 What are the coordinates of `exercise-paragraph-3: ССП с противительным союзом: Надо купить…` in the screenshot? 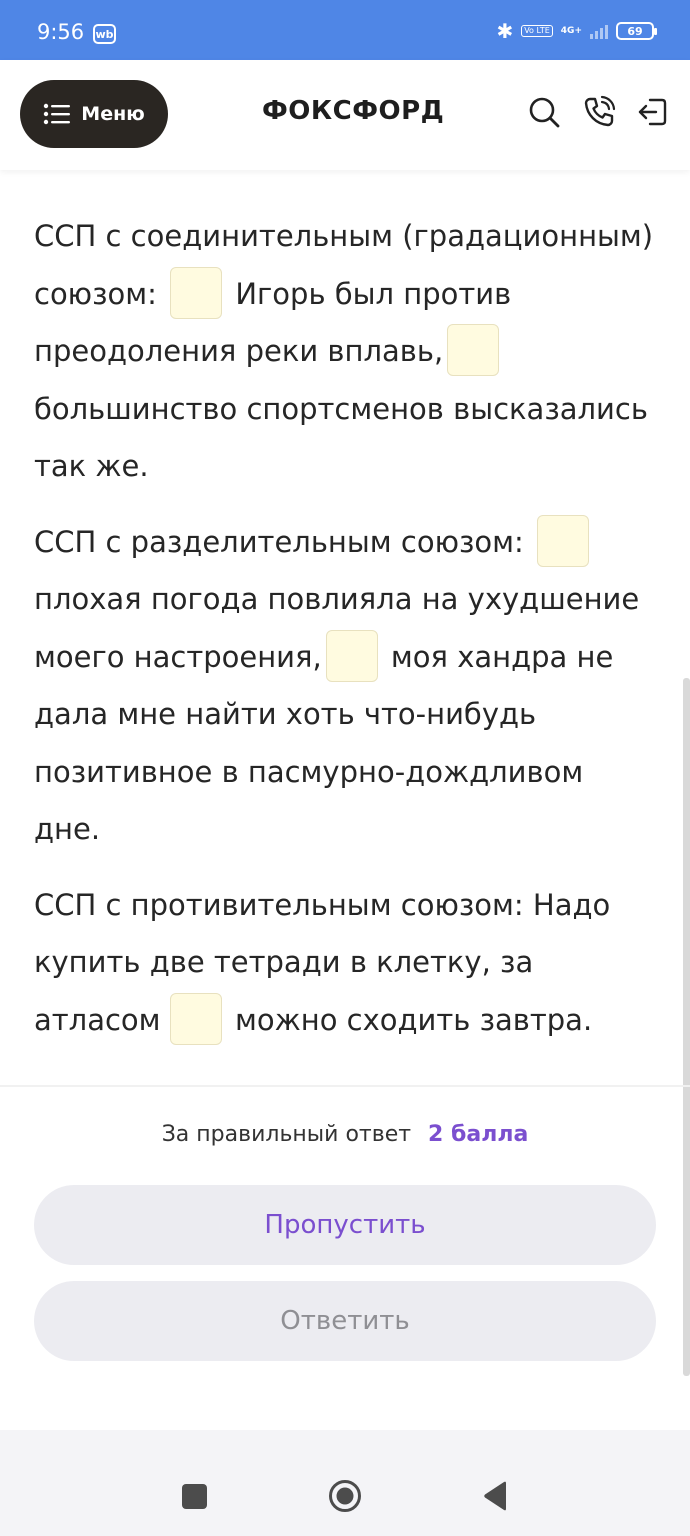 It's located at (344, 963).